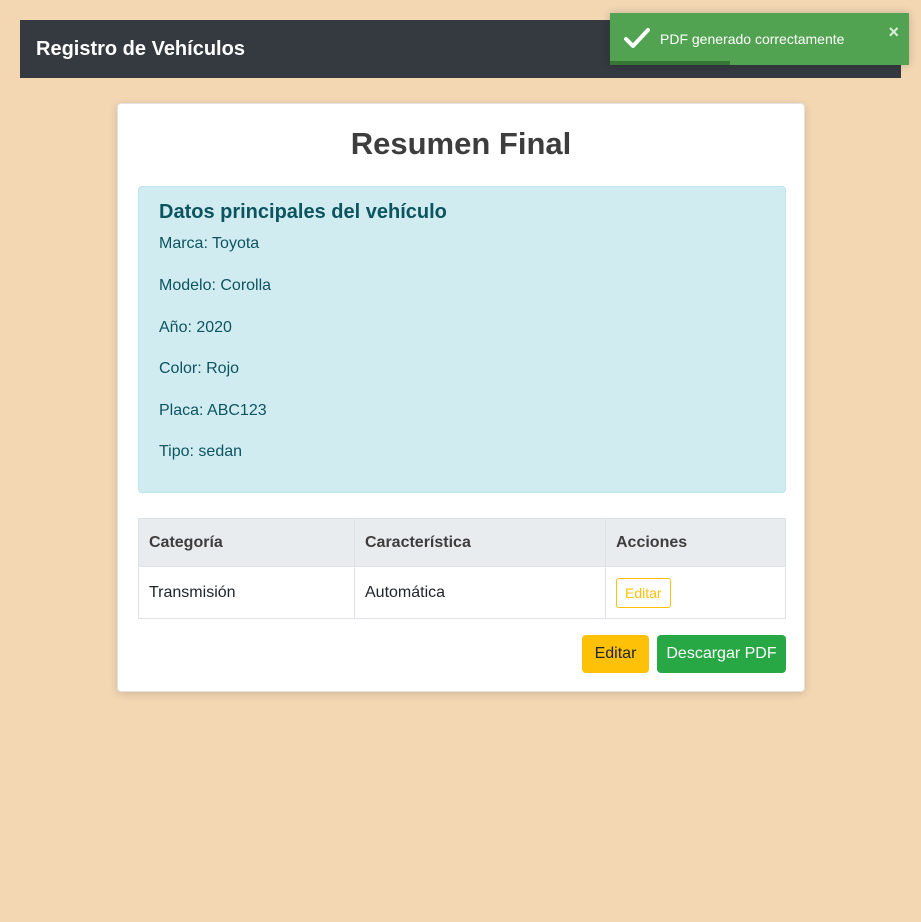 The width and height of the screenshot is (921, 922). I want to click on row-edit-button: Editar, so click(643, 592).